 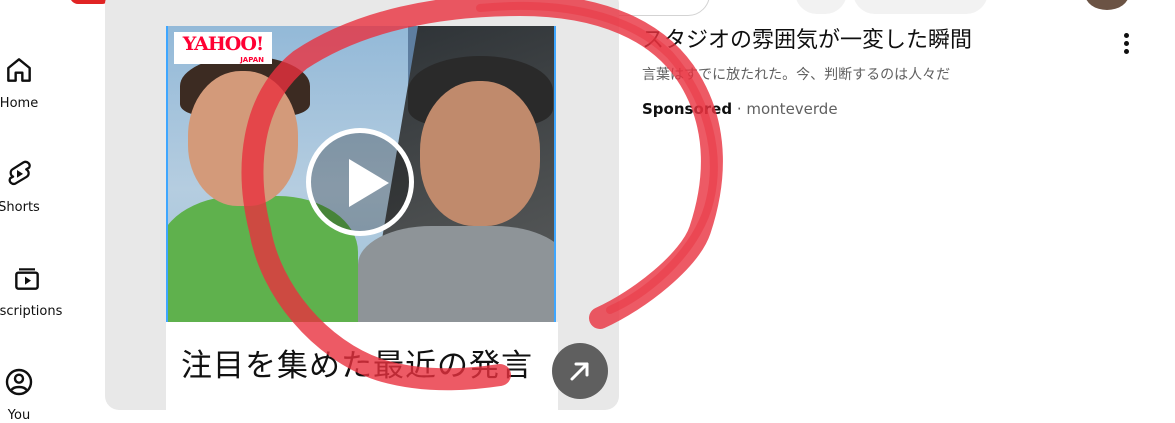 I want to click on shorts-icon, so click(x=19, y=172).